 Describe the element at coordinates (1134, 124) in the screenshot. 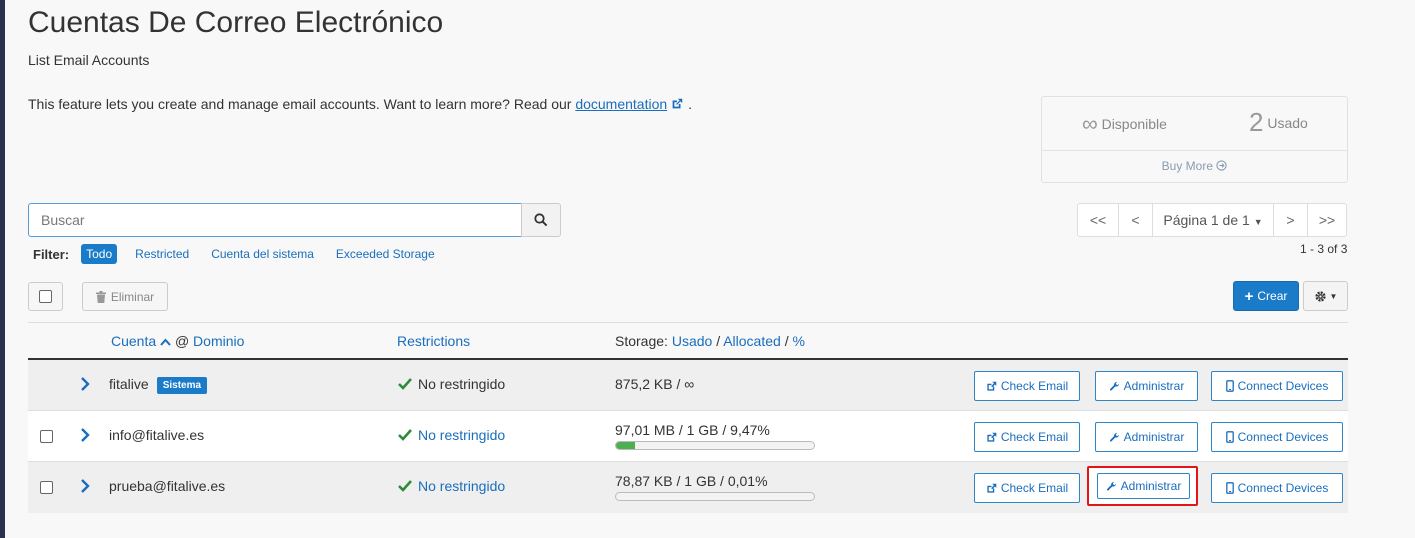

I see `stat-available-label: Disponible` at that location.